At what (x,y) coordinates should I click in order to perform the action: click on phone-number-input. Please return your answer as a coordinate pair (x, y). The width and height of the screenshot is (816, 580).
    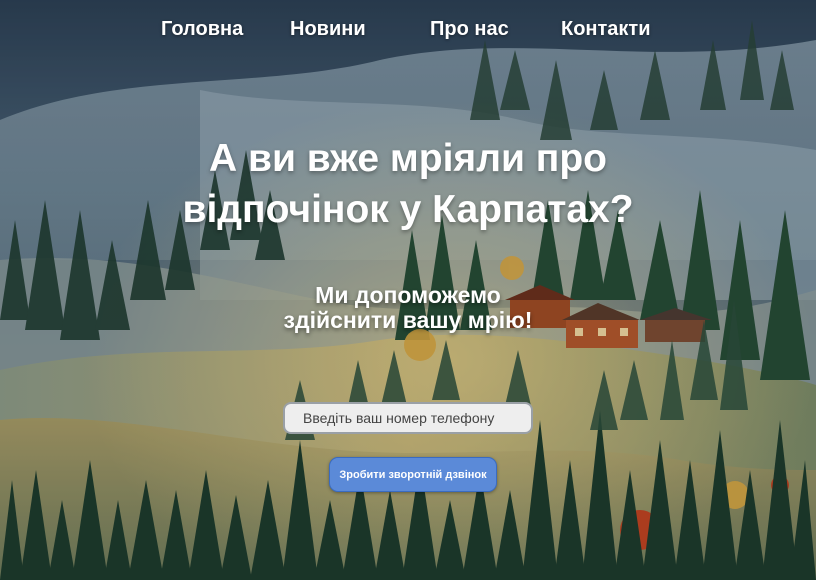
    Looking at the image, I should click on (408, 418).